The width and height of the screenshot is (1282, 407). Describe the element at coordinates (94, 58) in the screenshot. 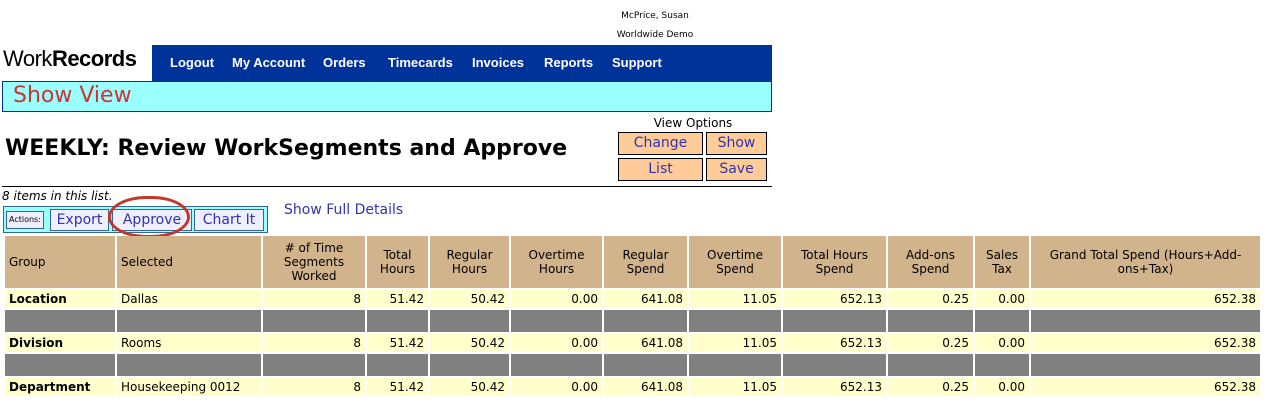

I see `logo-part-records: Records` at that location.